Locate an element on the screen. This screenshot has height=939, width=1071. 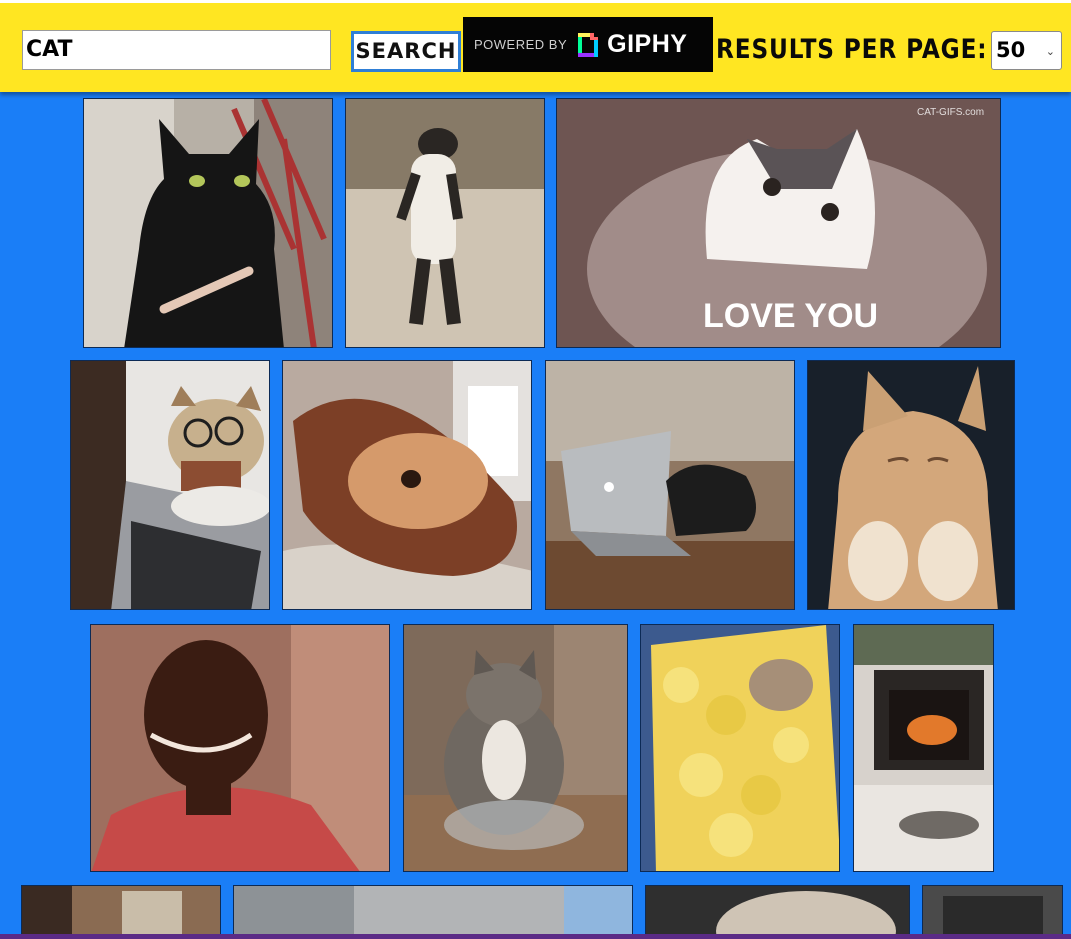
gif-watermark: CAT-GIFS.com is located at coordinates (951, 112).